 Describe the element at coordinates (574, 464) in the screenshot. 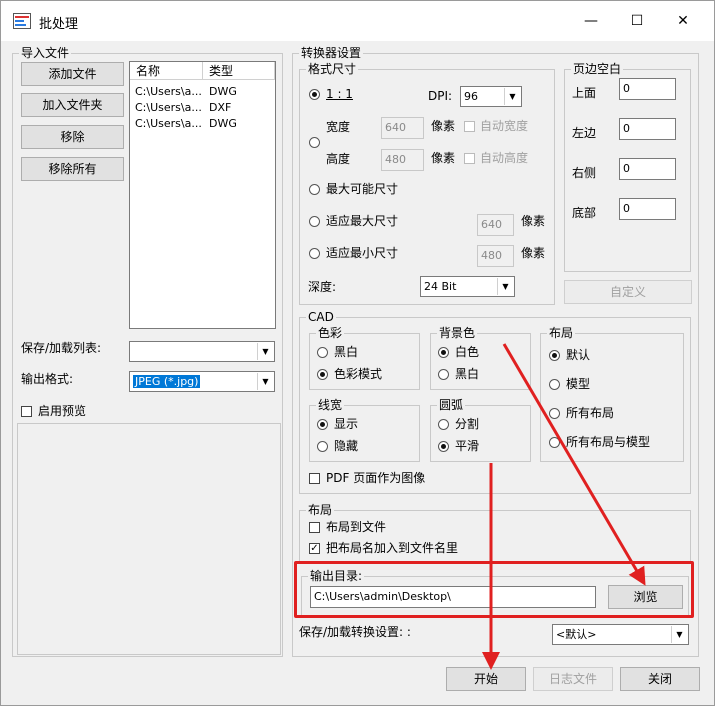

I see `arrow-to-browse` at that location.